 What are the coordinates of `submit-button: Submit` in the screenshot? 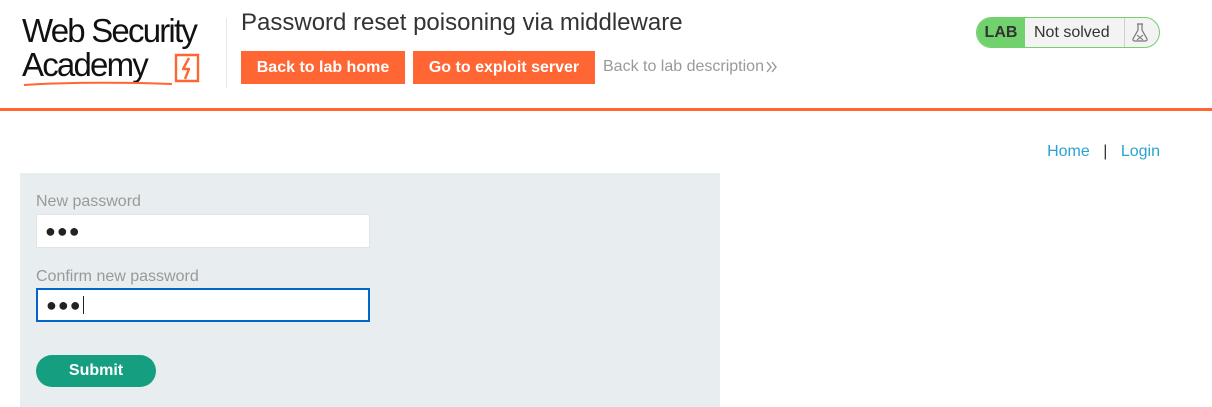 It's located at (96, 371).